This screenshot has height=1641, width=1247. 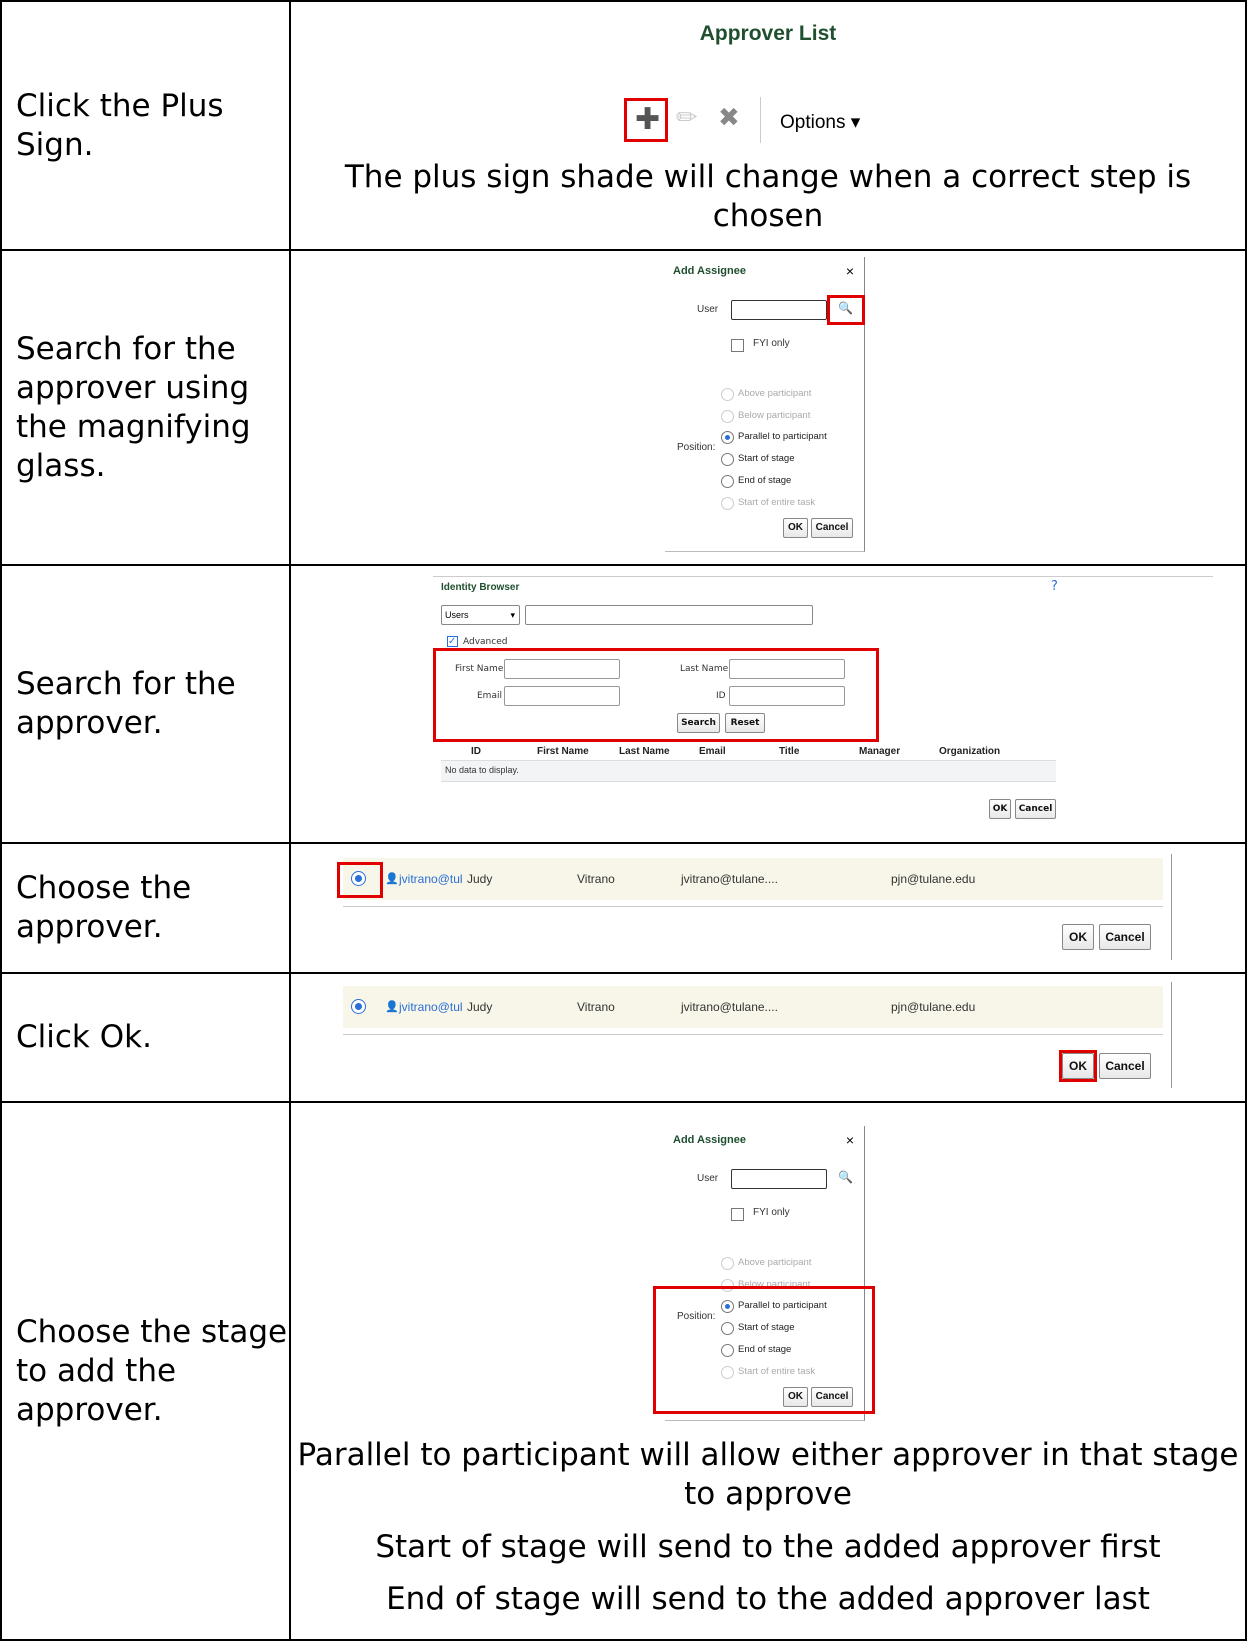 What do you see at coordinates (563, 751) in the screenshot?
I see `col-first-name: First Name` at bounding box center [563, 751].